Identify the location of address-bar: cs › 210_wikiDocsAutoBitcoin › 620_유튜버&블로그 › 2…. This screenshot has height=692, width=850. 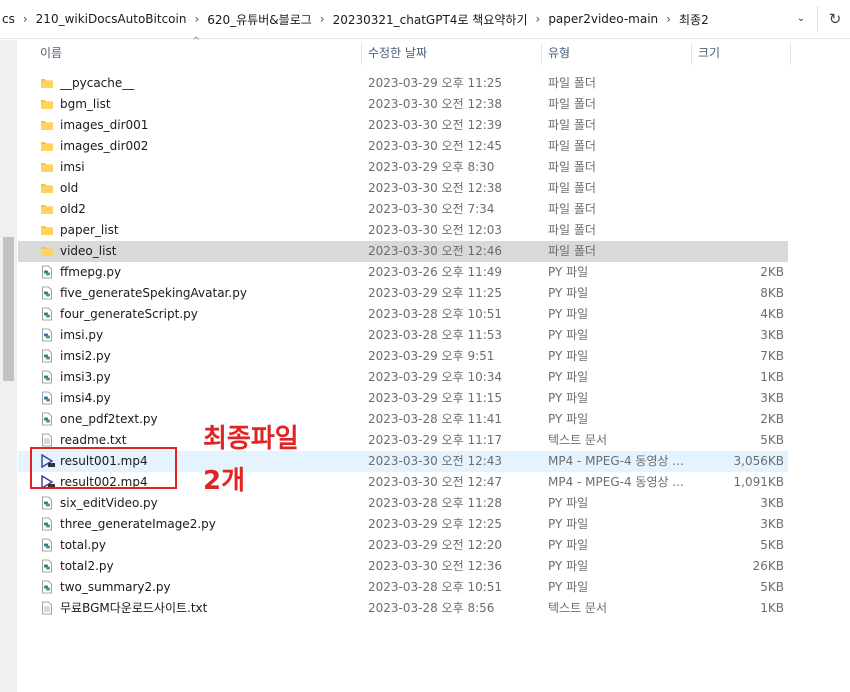
(425, 19).